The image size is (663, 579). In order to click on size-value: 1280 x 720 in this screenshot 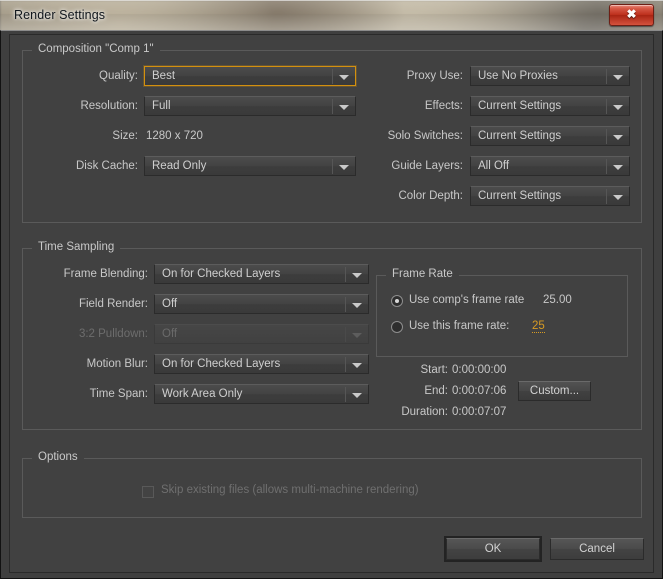, I will do `click(174, 136)`.